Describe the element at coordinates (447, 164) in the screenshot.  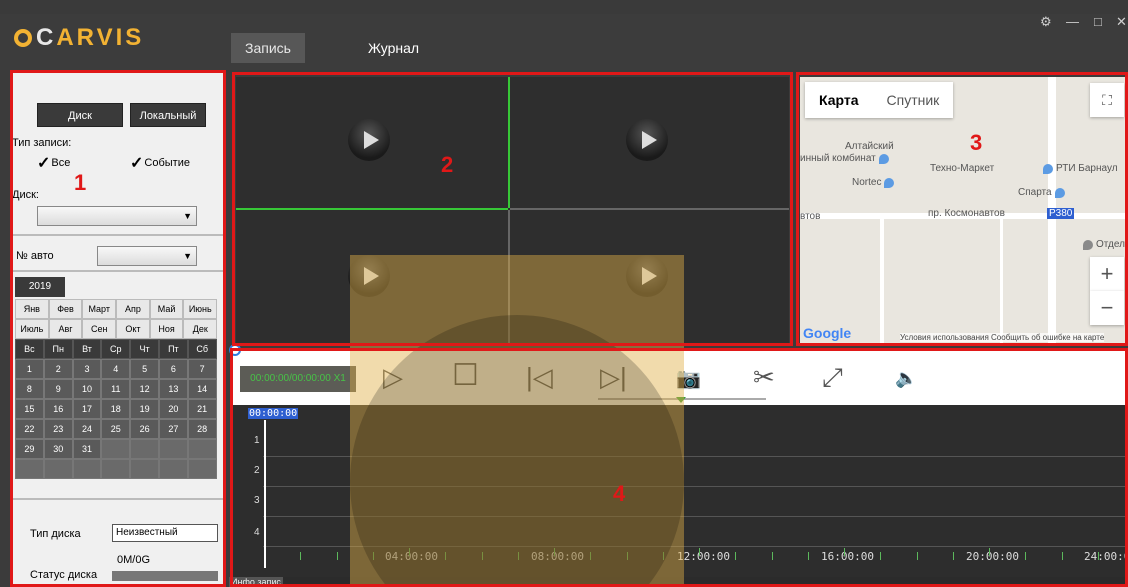
I see `annotation-label-2: 2` at that location.